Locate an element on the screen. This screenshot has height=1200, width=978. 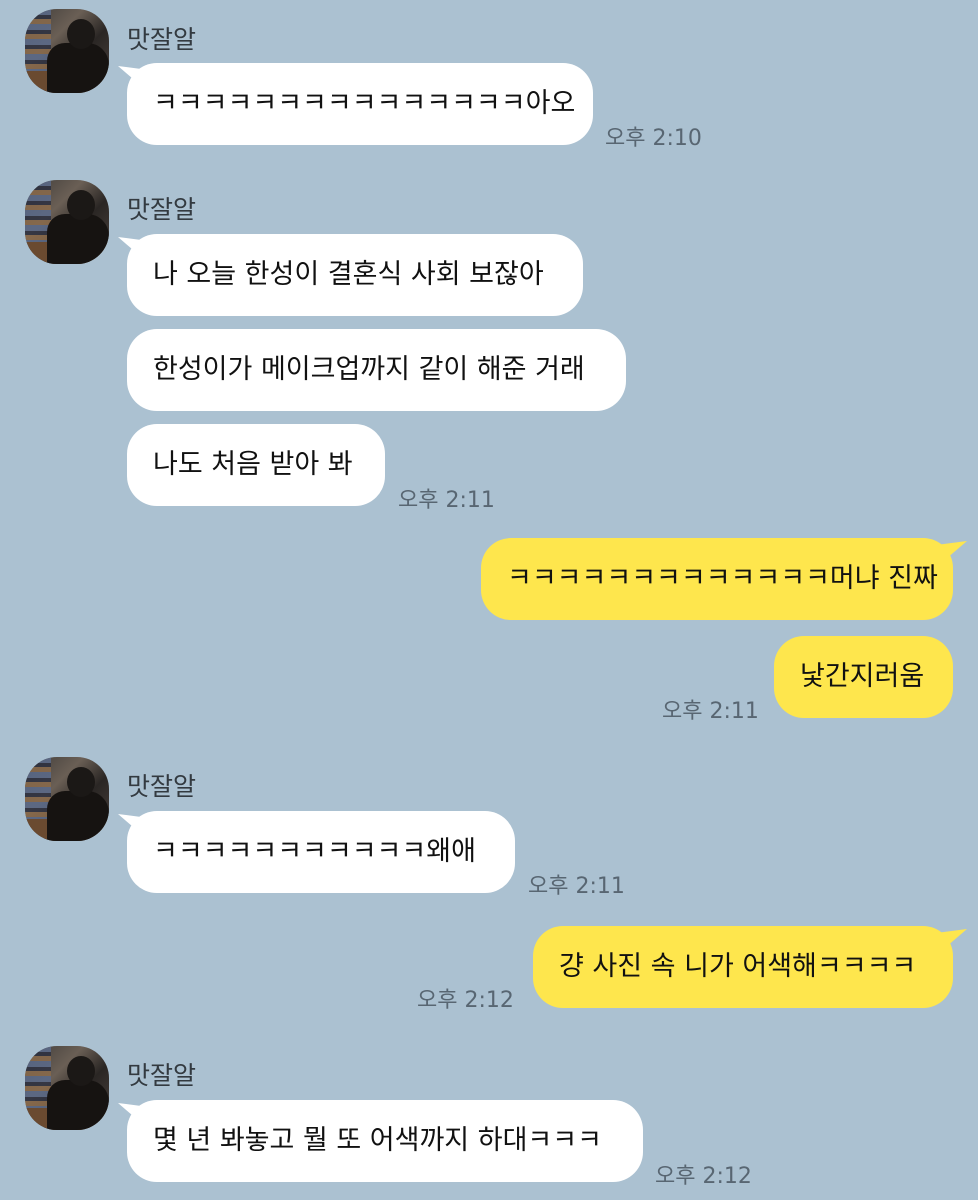
message-bubble-outgoing: 걍 사진 속 니가 어색해ㅋㅋㅋㅋ is located at coordinates (743, 967).